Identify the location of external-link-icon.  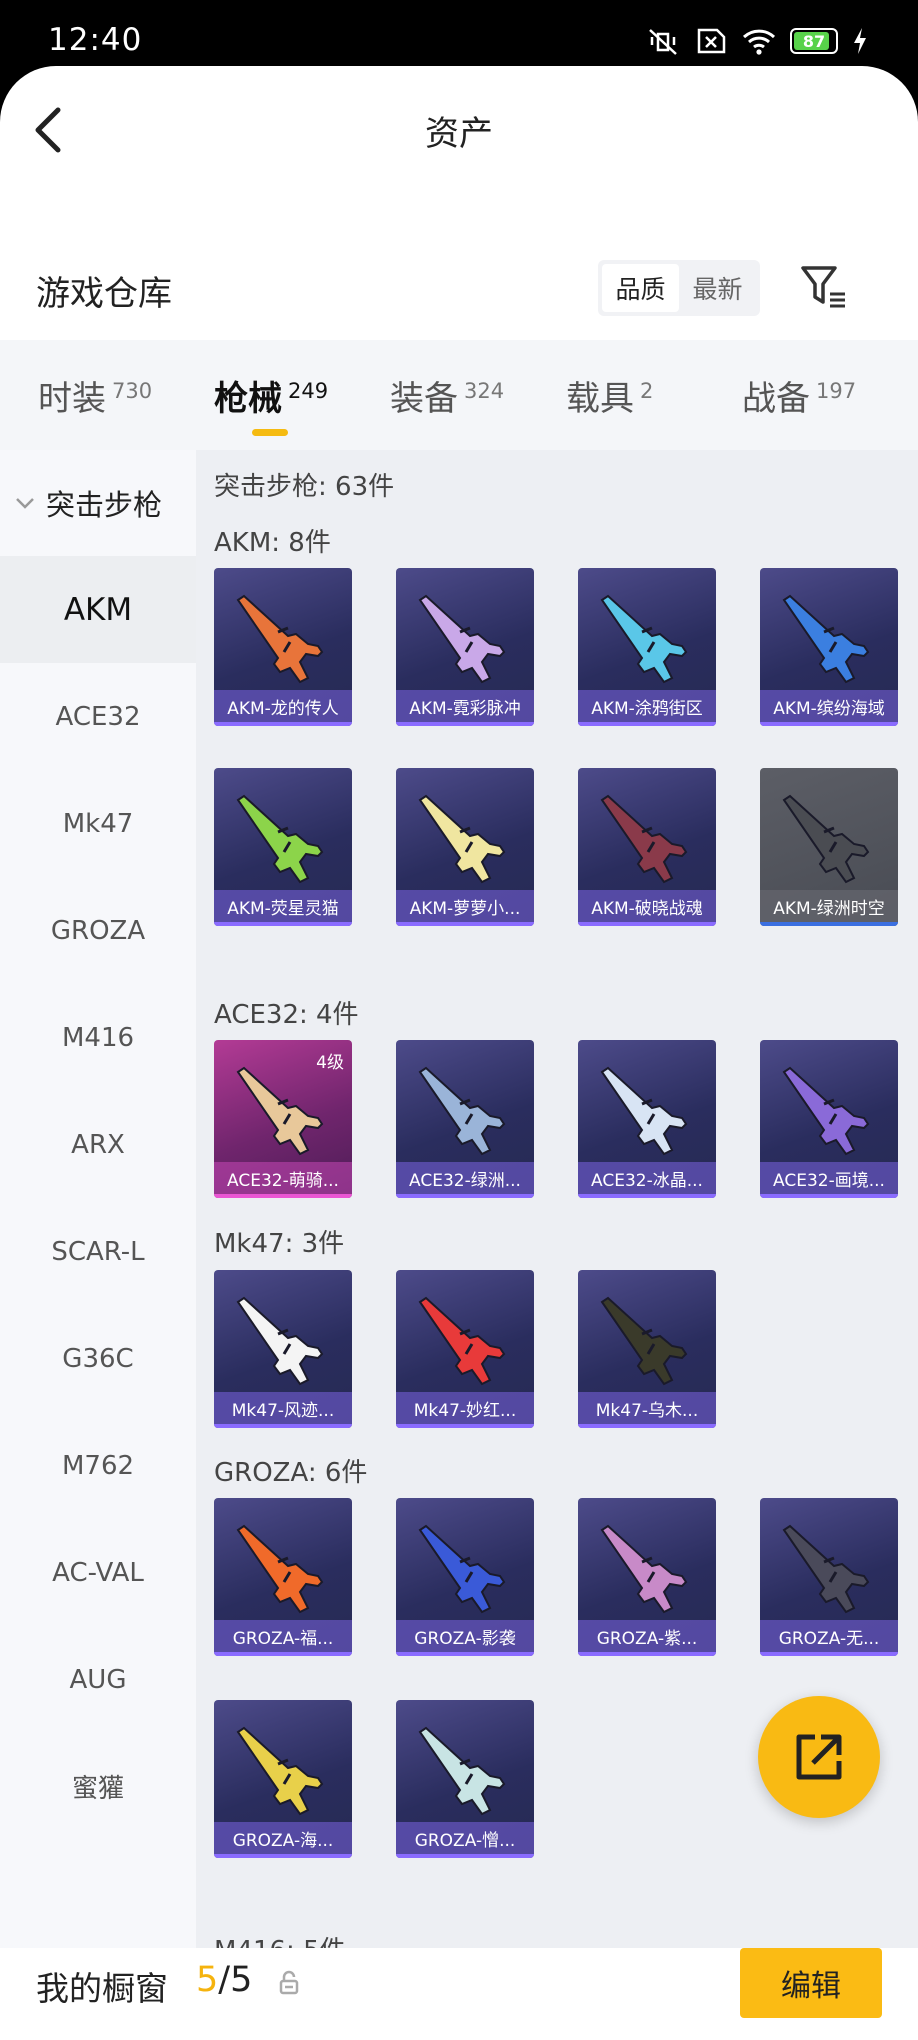
(819, 1757).